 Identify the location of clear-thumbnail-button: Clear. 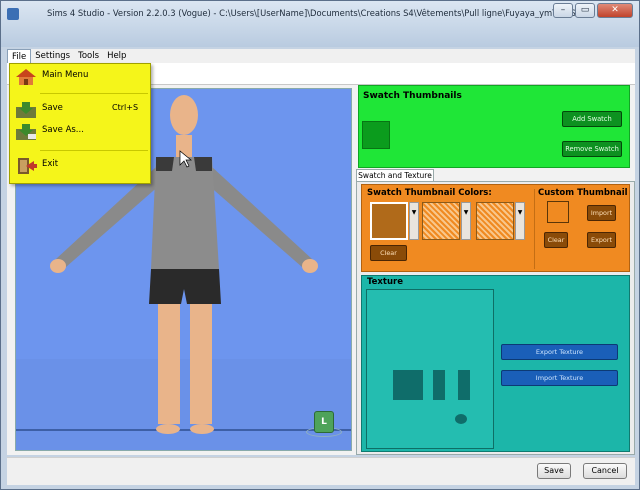
(556, 240).